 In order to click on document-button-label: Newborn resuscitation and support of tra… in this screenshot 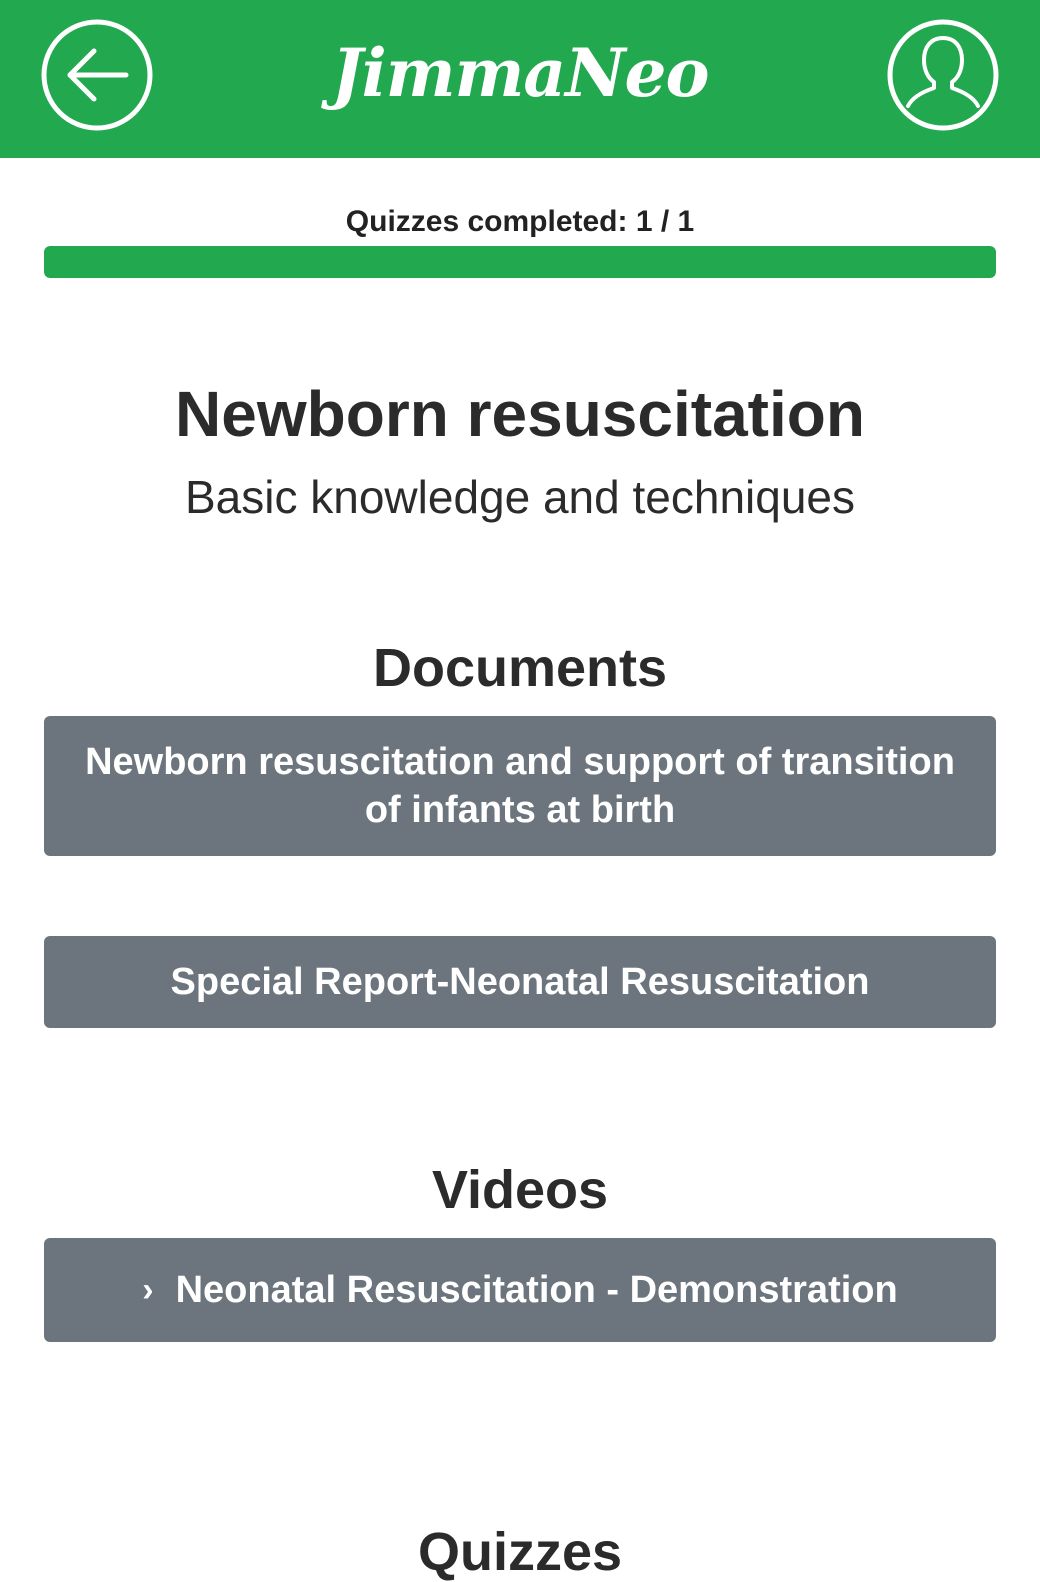, I will do `click(520, 786)`.